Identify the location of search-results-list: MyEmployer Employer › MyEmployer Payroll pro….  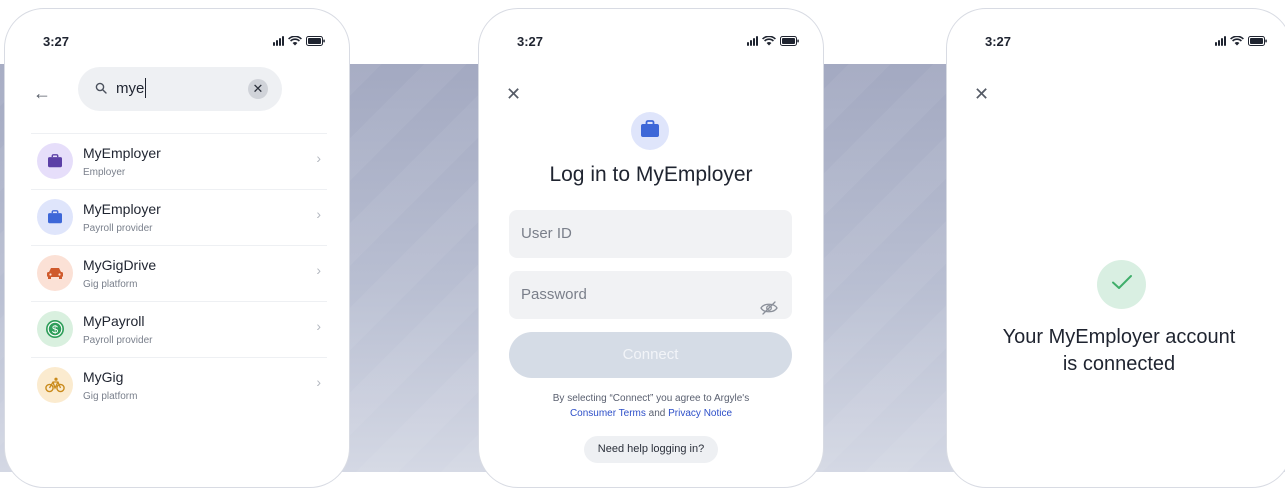
(179, 273).